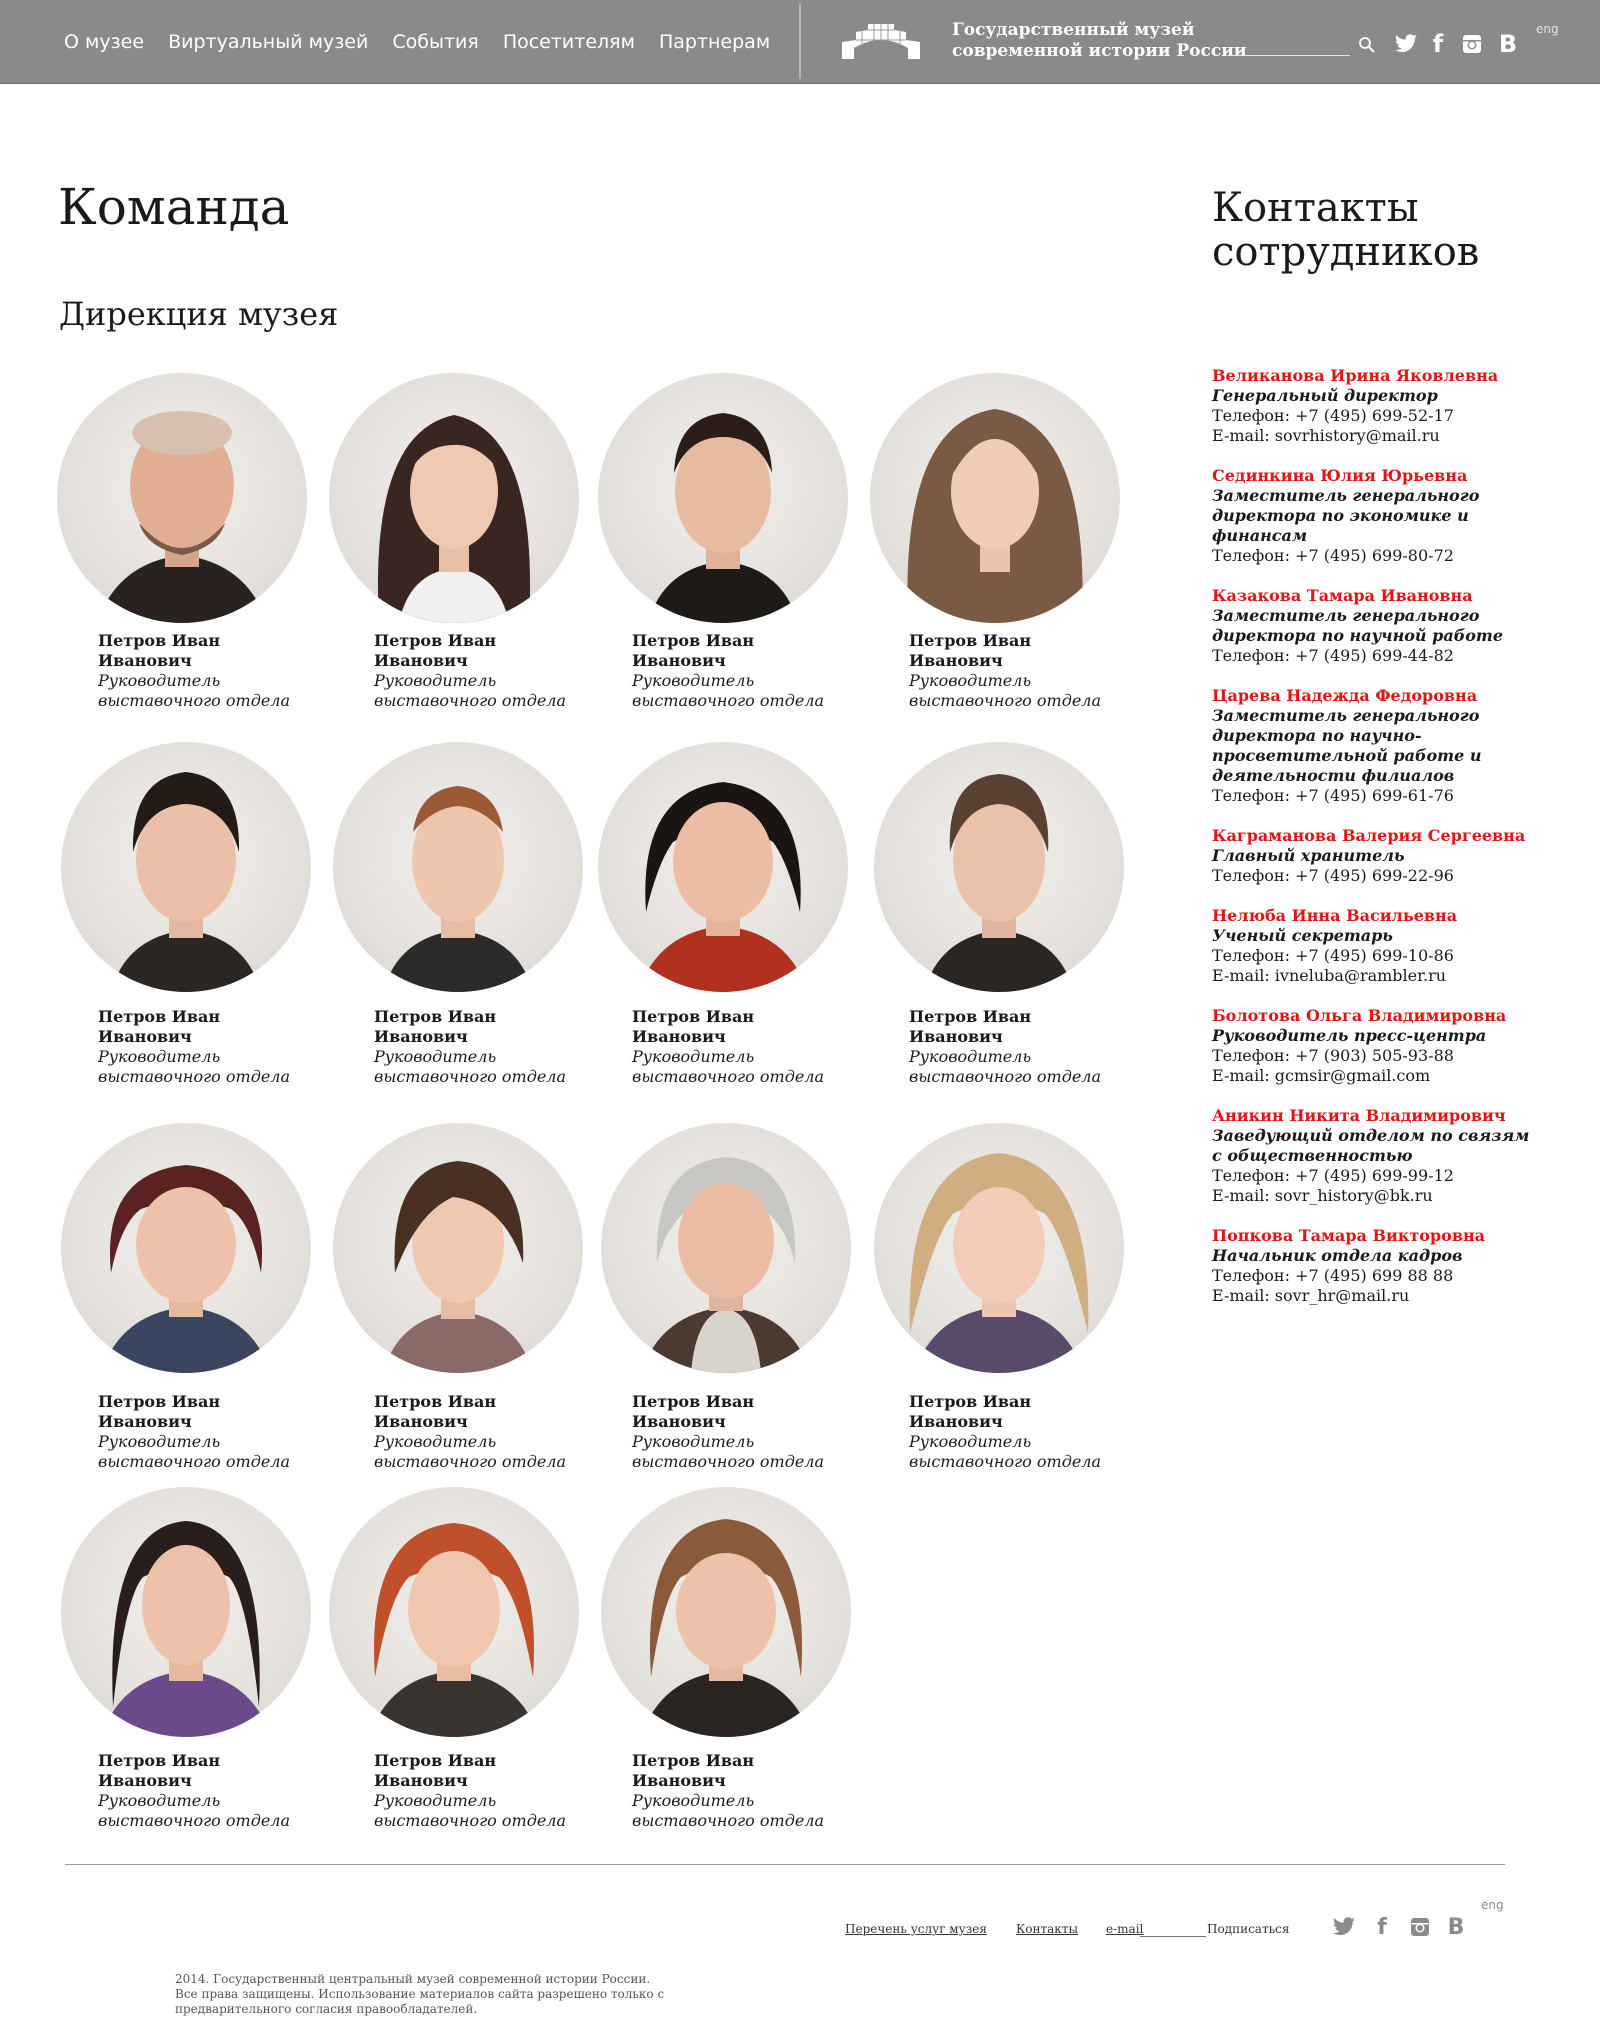  What do you see at coordinates (714, 42) in the screenshot?
I see `nav-item-partners: Партнерам` at bounding box center [714, 42].